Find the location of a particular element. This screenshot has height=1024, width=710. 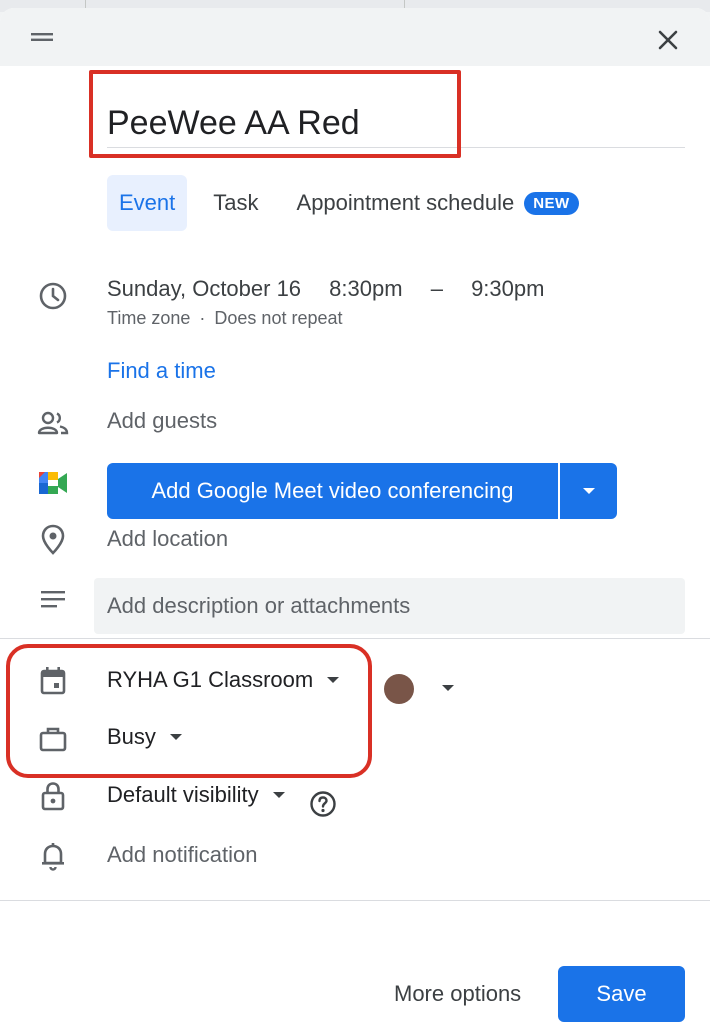

description-placeholder: Add description or attachments is located at coordinates (259, 605).